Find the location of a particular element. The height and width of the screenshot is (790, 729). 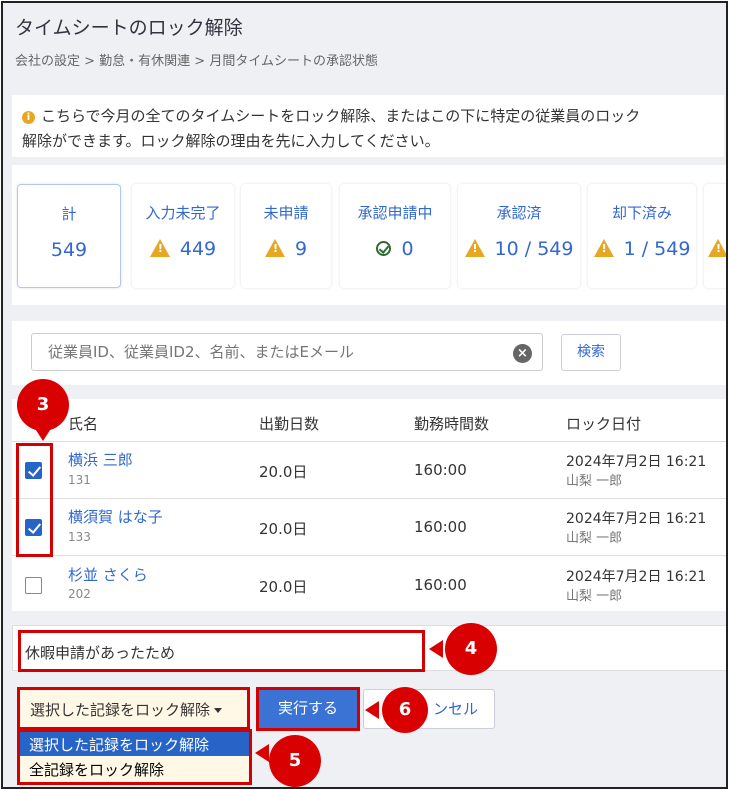

info-text-line1: こちらで今月の全てのタイムシートをロック解除、またはこの下に特定の従業員のロック is located at coordinates (341, 116).